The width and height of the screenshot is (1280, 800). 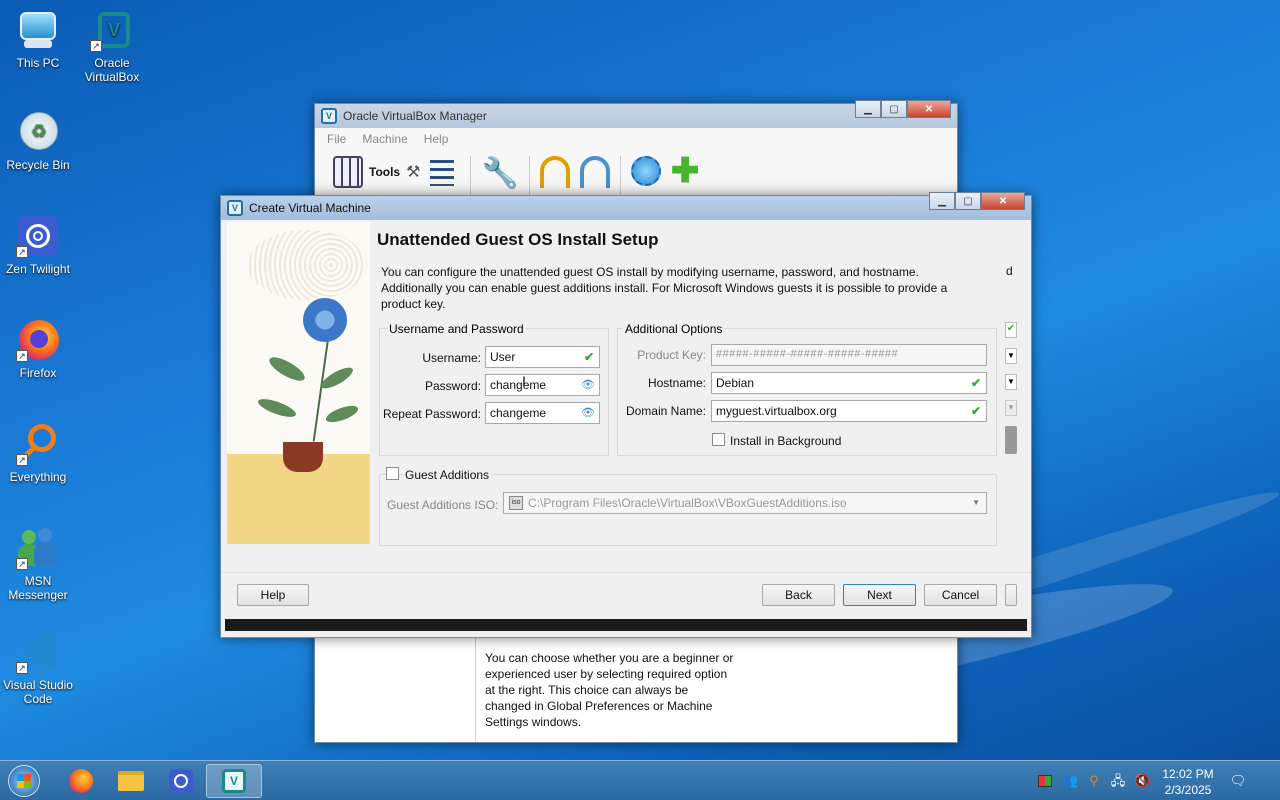 What do you see at coordinates (452, 386) in the screenshot?
I see `password-label: Password:` at bounding box center [452, 386].